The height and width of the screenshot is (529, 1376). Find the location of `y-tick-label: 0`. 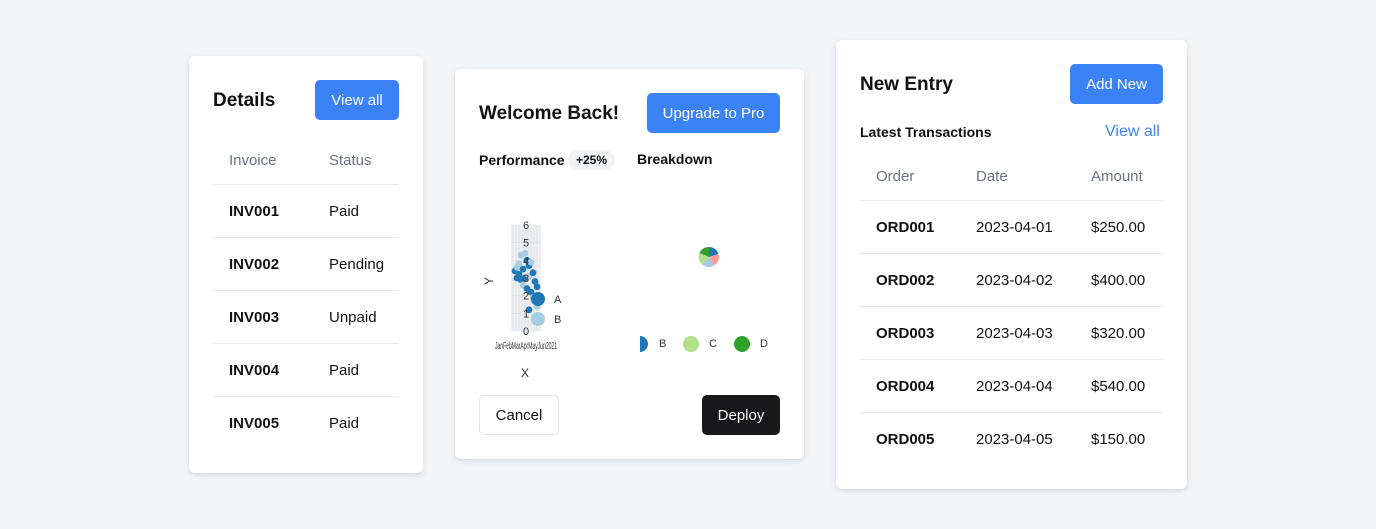

y-tick-label: 0 is located at coordinates (526, 332).